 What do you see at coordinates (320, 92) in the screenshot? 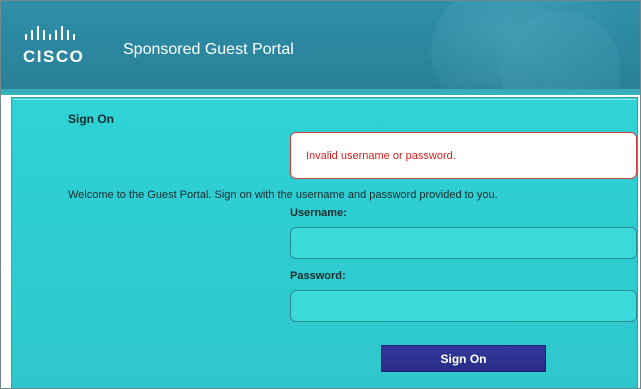
I see `header-band` at bounding box center [320, 92].